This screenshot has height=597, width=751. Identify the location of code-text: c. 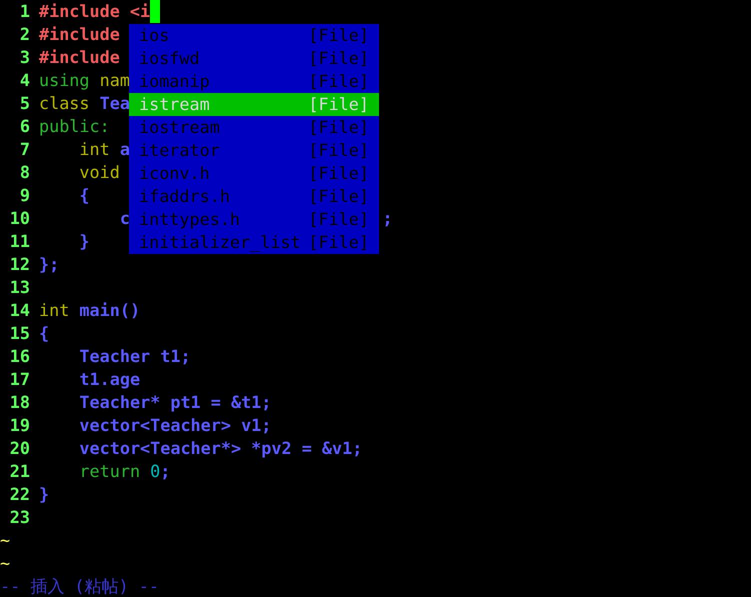
(125, 218).